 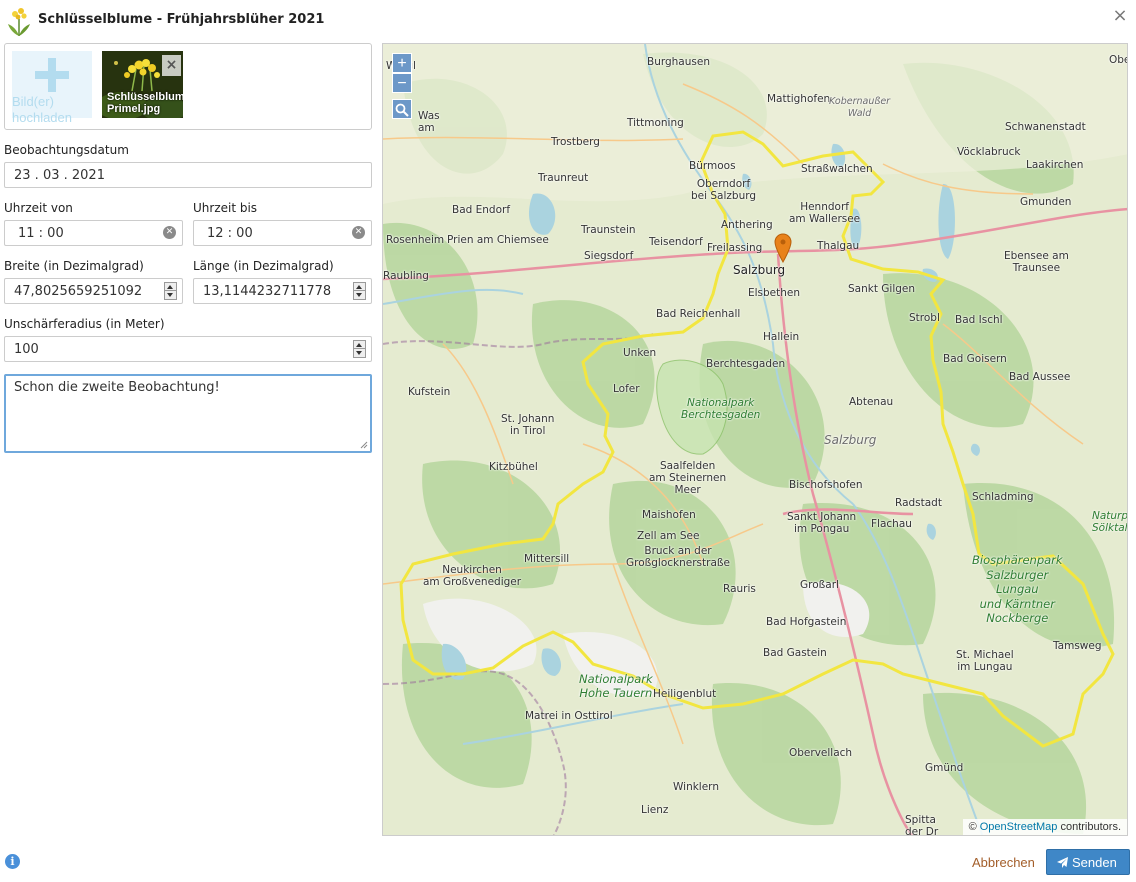 What do you see at coordinates (406, 276) in the screenshot?
I see `map-label: Raubling` at bounding box center [406, 276].